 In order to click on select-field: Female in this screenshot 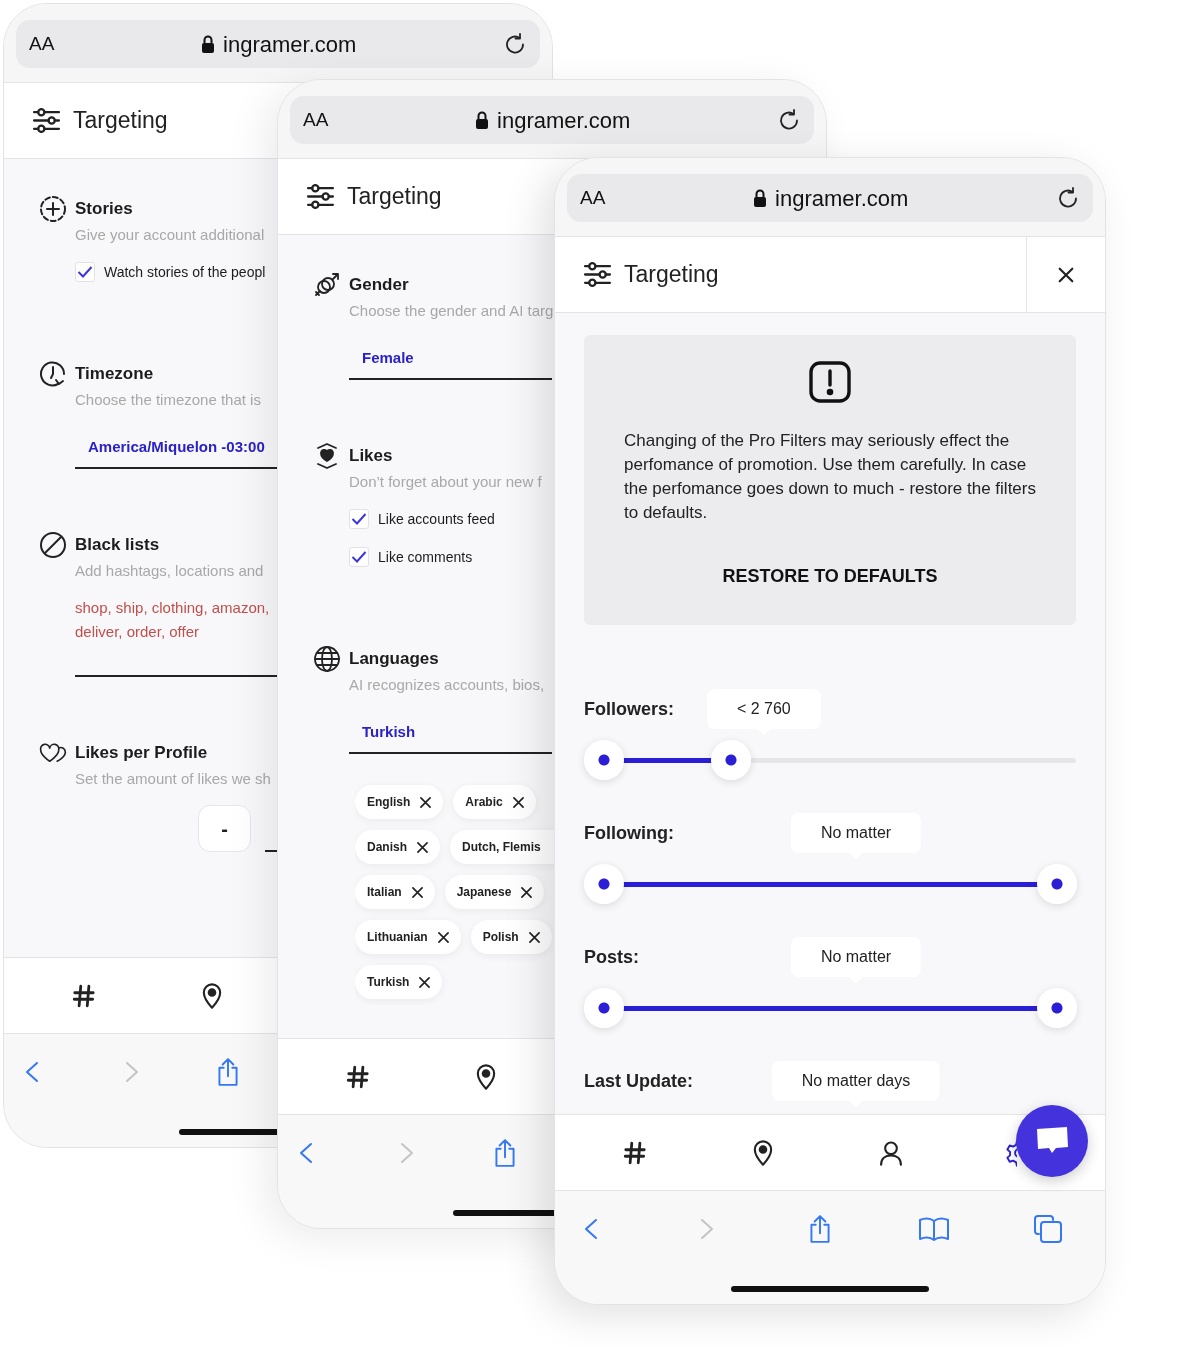, I will do `click(450, 350)`.